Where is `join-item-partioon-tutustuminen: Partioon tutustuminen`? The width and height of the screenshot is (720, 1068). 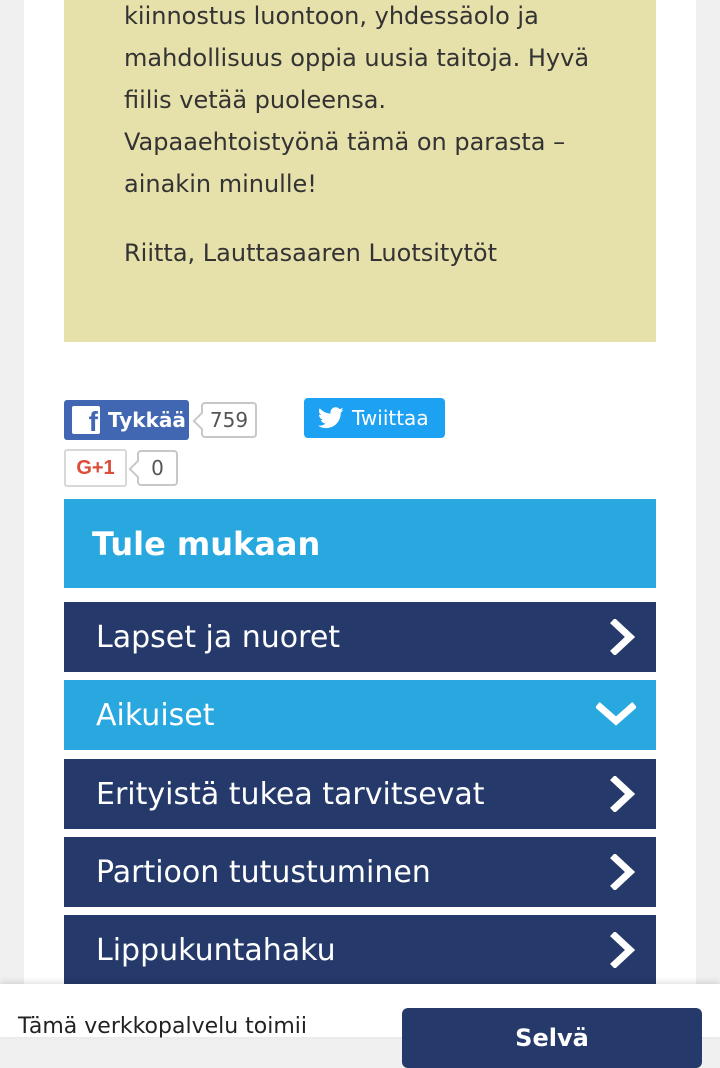
join-item-partioon-tutustuminen: Partioon tutustuminen is located at coordinates (360, 872).